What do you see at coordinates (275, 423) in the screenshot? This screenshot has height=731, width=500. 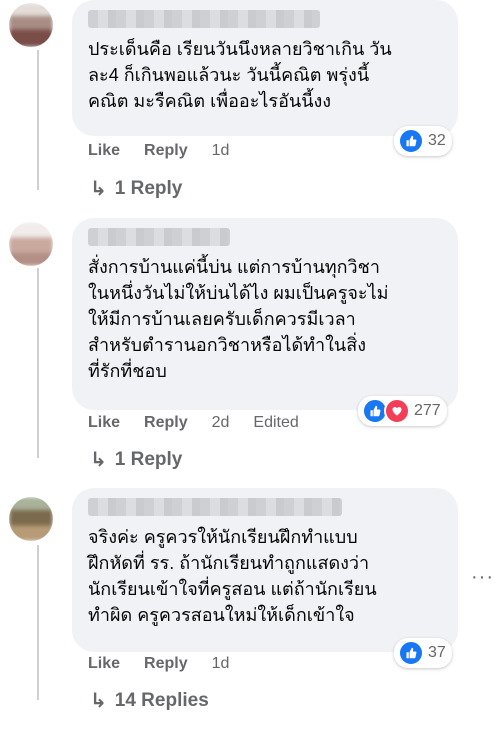 I see `edited-label: Edited` at bounding box center [275, 423].